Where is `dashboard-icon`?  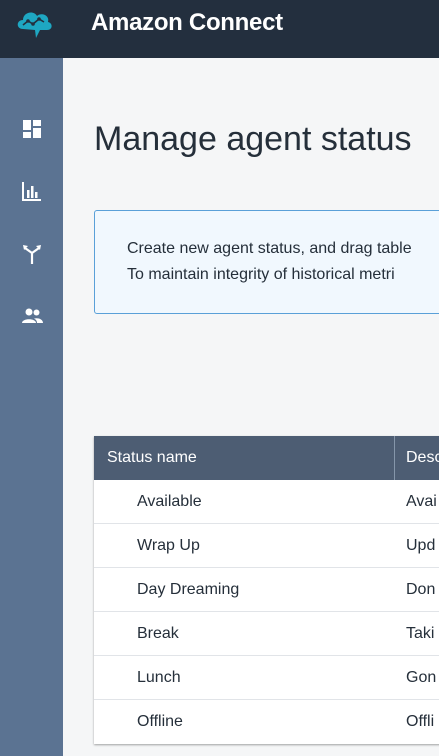 dashboard-icon is located at coordinates (32, 129).